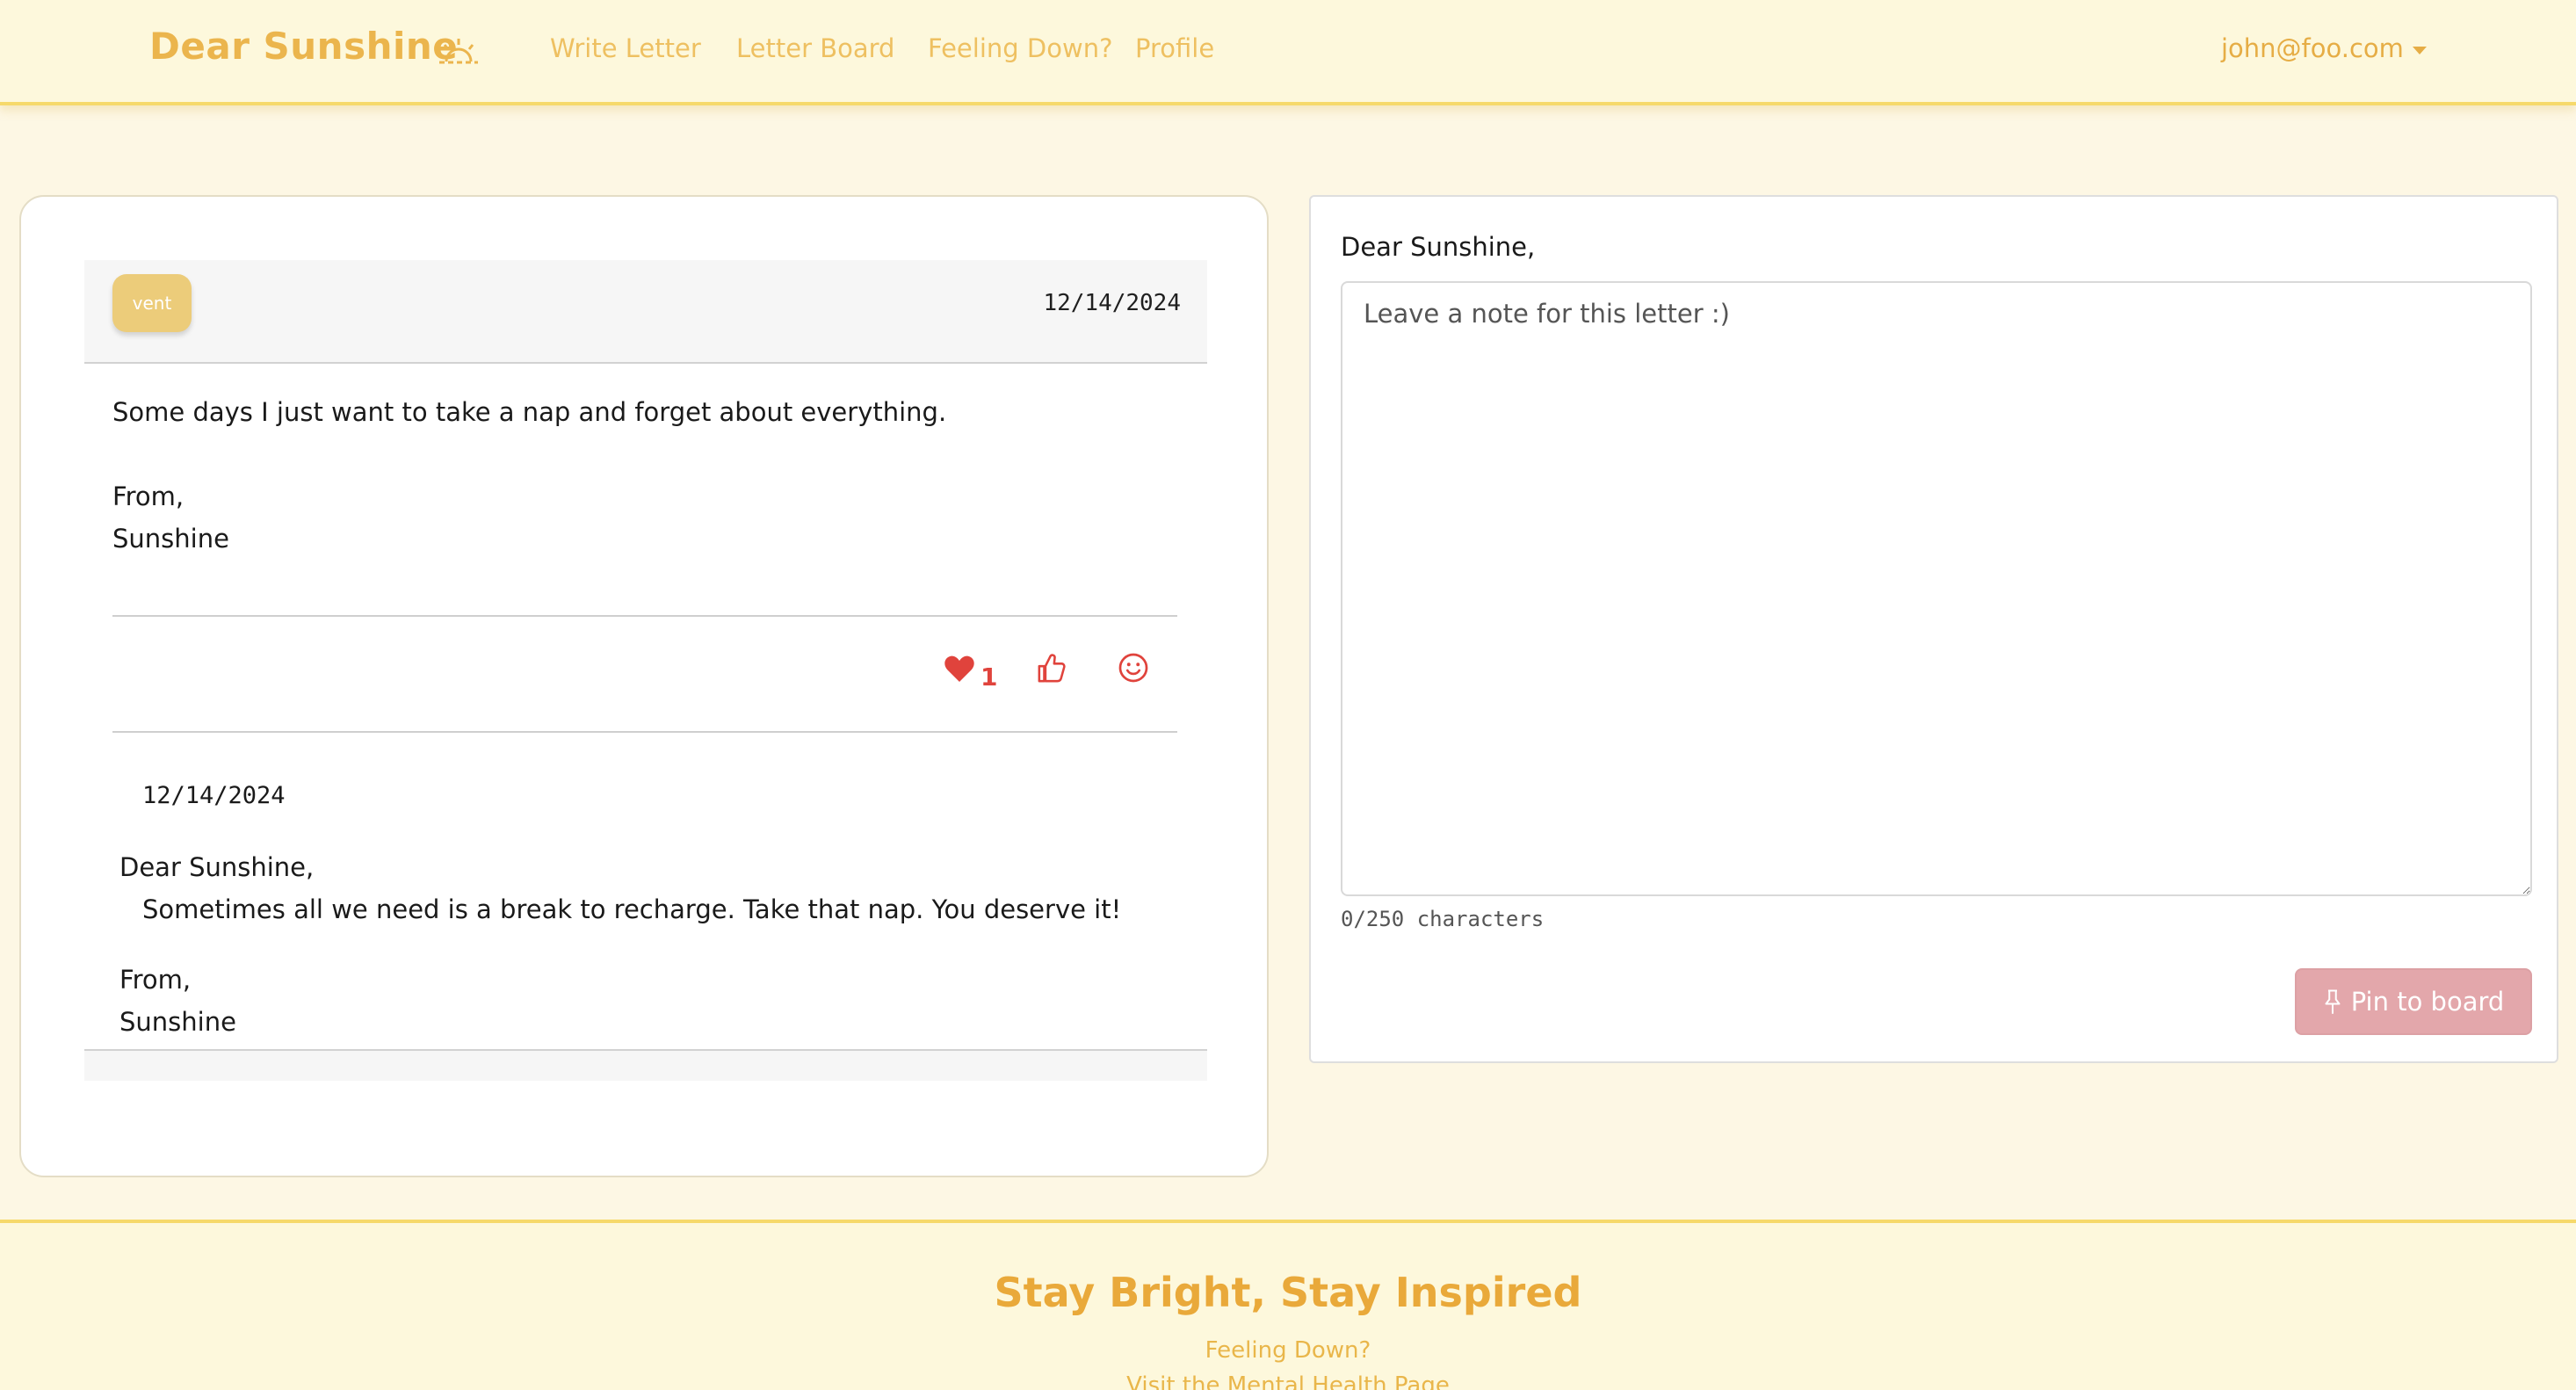  Describe the element at coordinates (989, 676) in the screenshot. I see `heart-count: 1` at that location.